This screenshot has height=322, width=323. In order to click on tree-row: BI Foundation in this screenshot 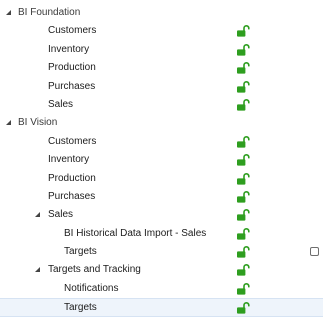, I will do `click(161, 13)`.